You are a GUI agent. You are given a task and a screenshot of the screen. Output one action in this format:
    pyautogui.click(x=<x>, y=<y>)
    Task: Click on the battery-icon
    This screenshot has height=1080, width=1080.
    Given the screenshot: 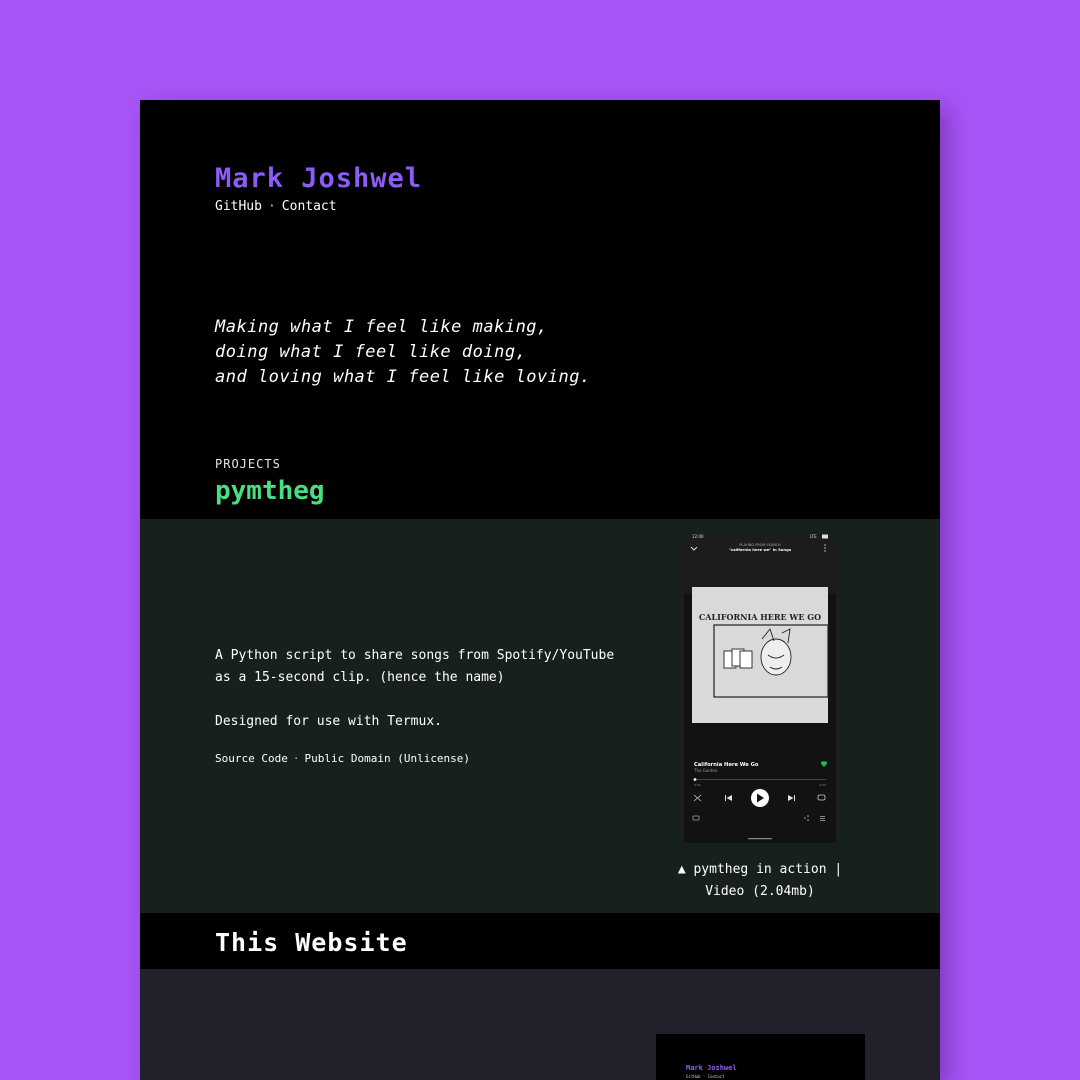 What is the action you would take?
    pyautogui.click(x=825, y=536)
    